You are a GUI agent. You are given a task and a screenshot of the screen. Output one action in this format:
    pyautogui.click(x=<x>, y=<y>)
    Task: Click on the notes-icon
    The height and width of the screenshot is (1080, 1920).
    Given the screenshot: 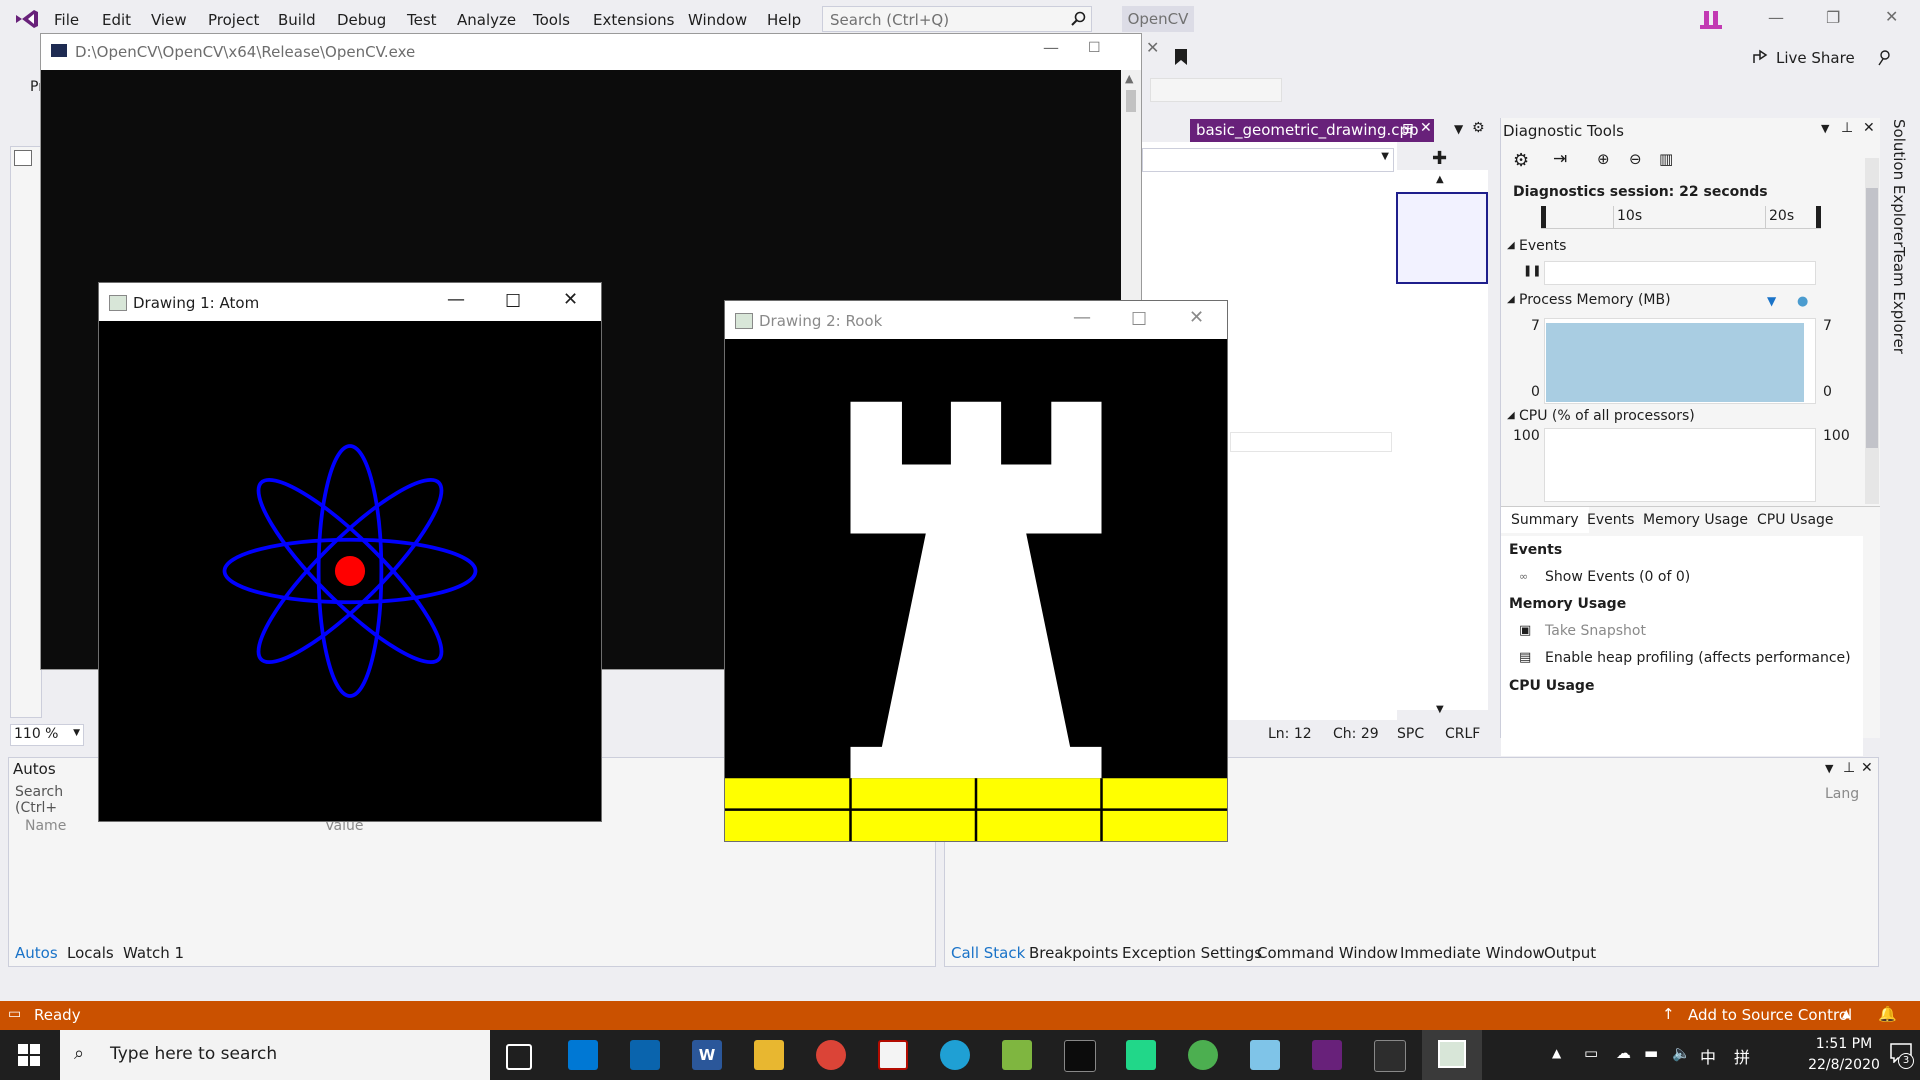 What is the action you would take?
    pyautogui.click(x=1265, y=1055)
    